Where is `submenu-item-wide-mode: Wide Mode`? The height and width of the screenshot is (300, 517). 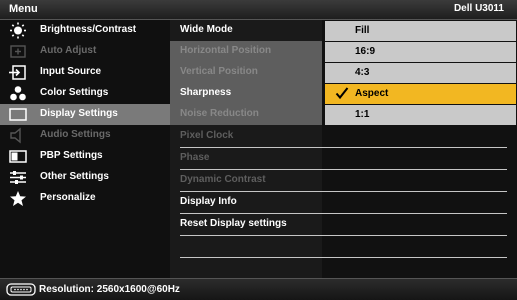 submenu-item-wide-mode: Wide Mode is located at coordinates (246, 30).